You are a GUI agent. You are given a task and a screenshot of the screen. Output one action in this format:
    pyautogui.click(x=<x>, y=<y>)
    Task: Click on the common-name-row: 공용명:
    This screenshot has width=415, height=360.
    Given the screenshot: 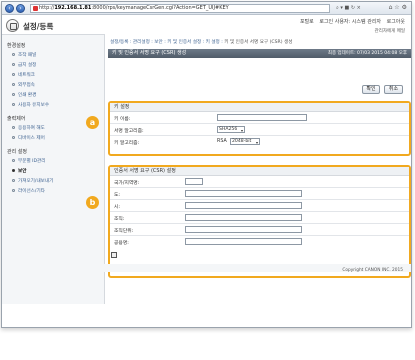 What is the action you would take?
    pyautogui.click(x=259, y=242)
    